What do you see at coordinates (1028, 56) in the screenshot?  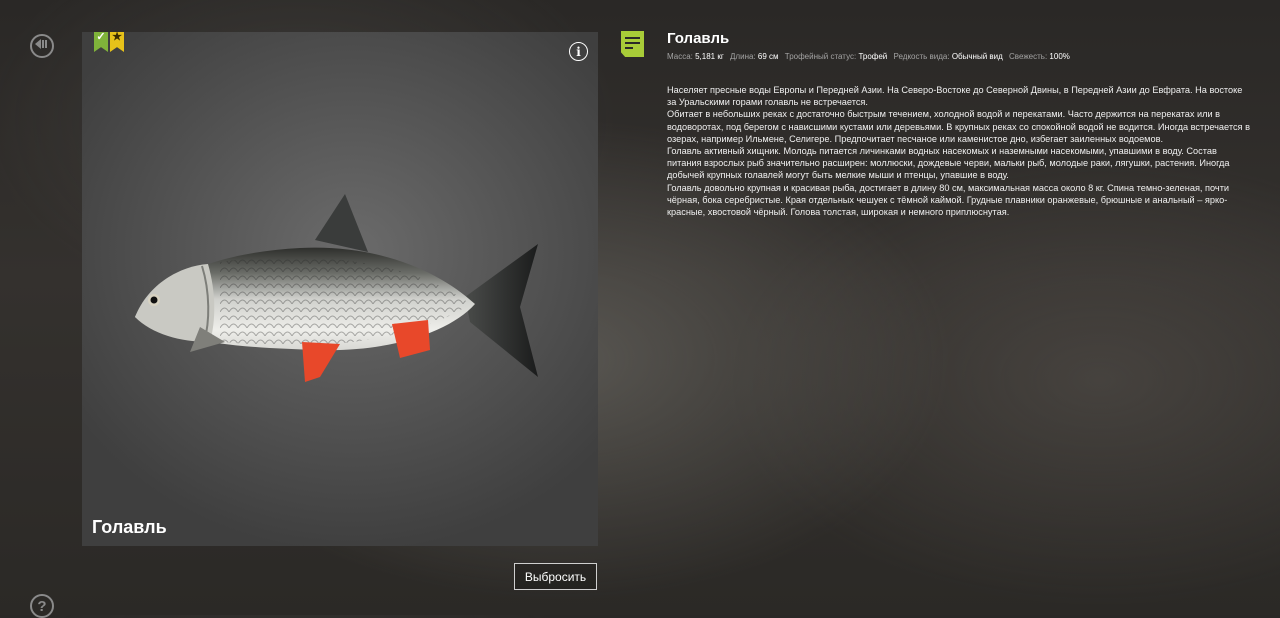 I see `stat-label-freshness: Свежесть:` at bounding box center [1028, 56].